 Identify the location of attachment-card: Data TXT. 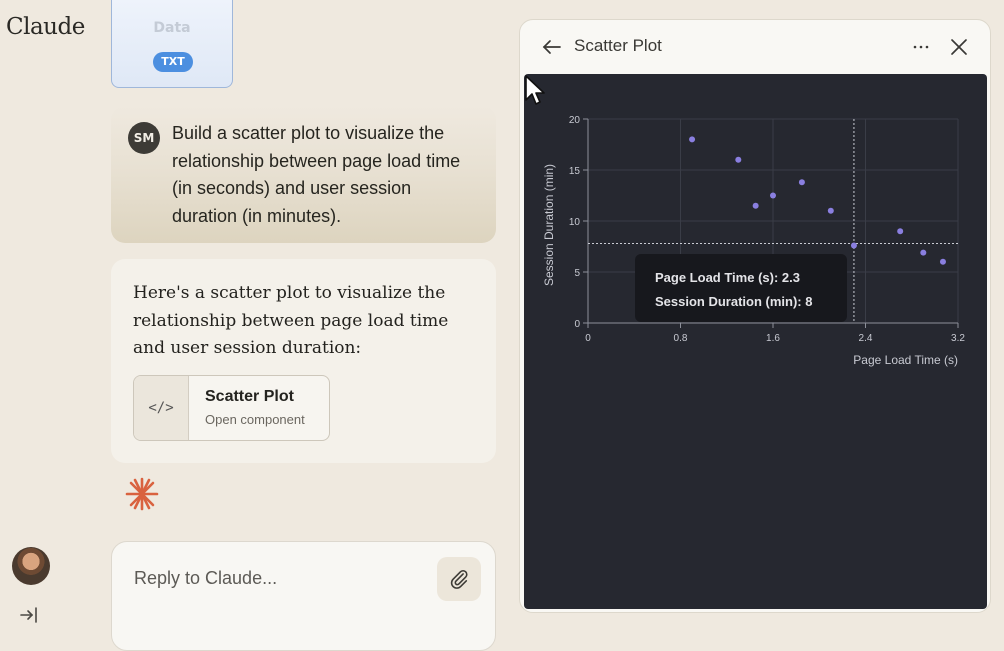
(172, 44).